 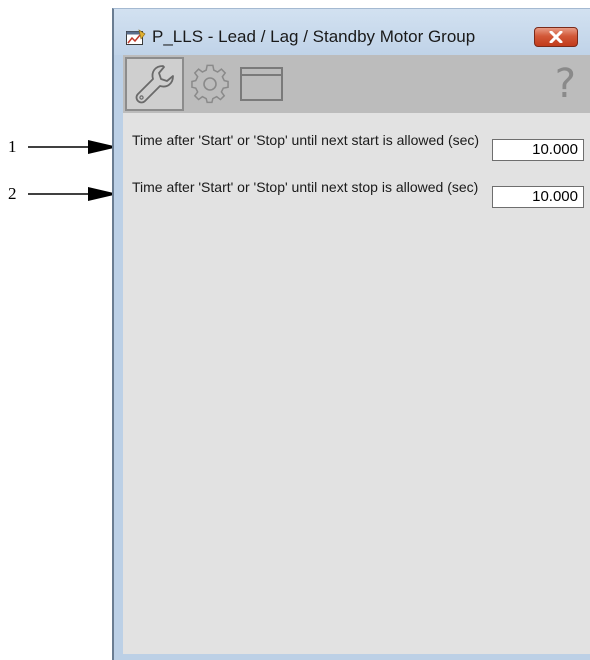 I want to click on faceplate-app-icon, so click(x=136, y=37).